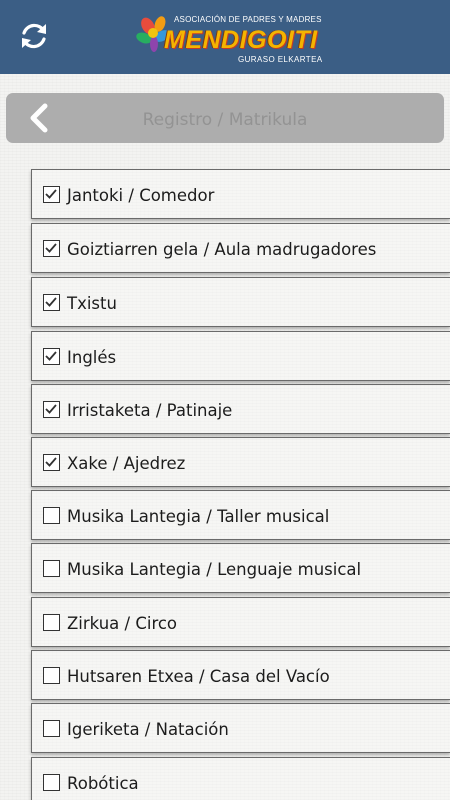 The width and height of the screenshot is (450, 800). What do you see at coordinates (222, 249) in the screenshot?
I see `activity-label: Goiztiarren gela / Aula madrugadores` at bounding box center [222, 249].